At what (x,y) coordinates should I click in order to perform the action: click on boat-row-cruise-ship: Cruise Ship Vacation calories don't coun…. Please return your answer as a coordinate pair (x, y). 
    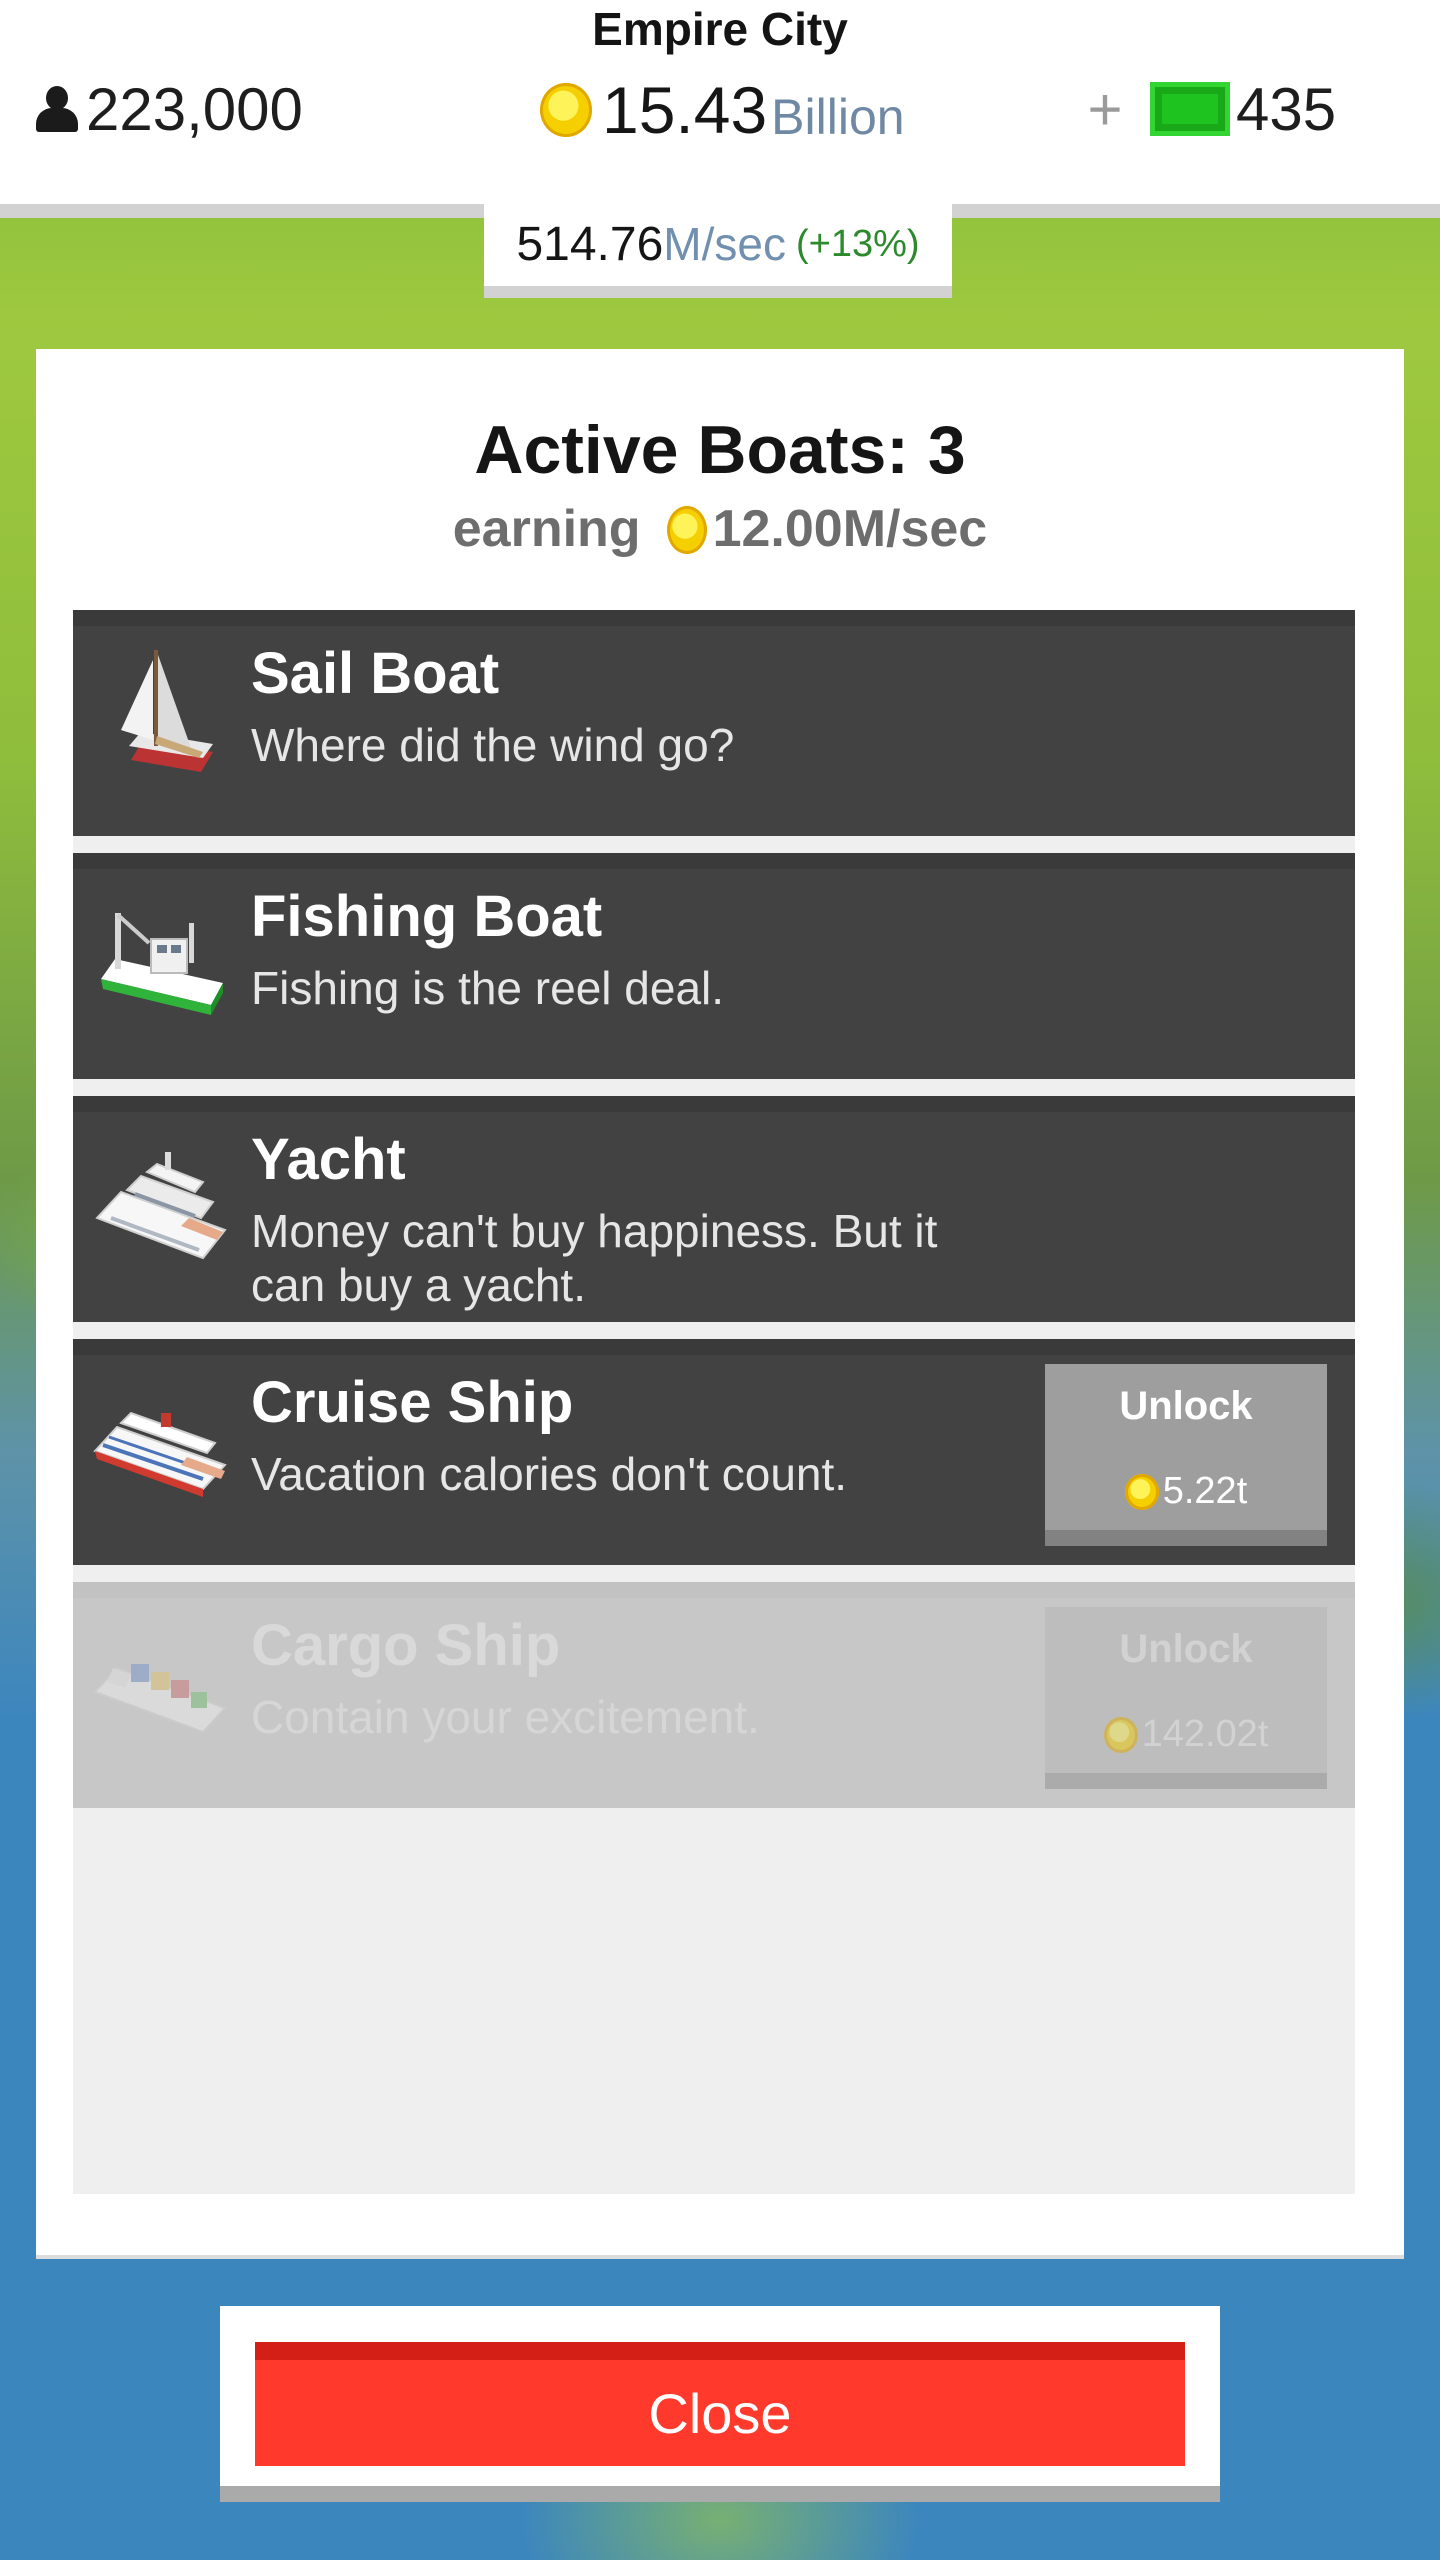
    Looking at the image, I should click on (714, 1452).